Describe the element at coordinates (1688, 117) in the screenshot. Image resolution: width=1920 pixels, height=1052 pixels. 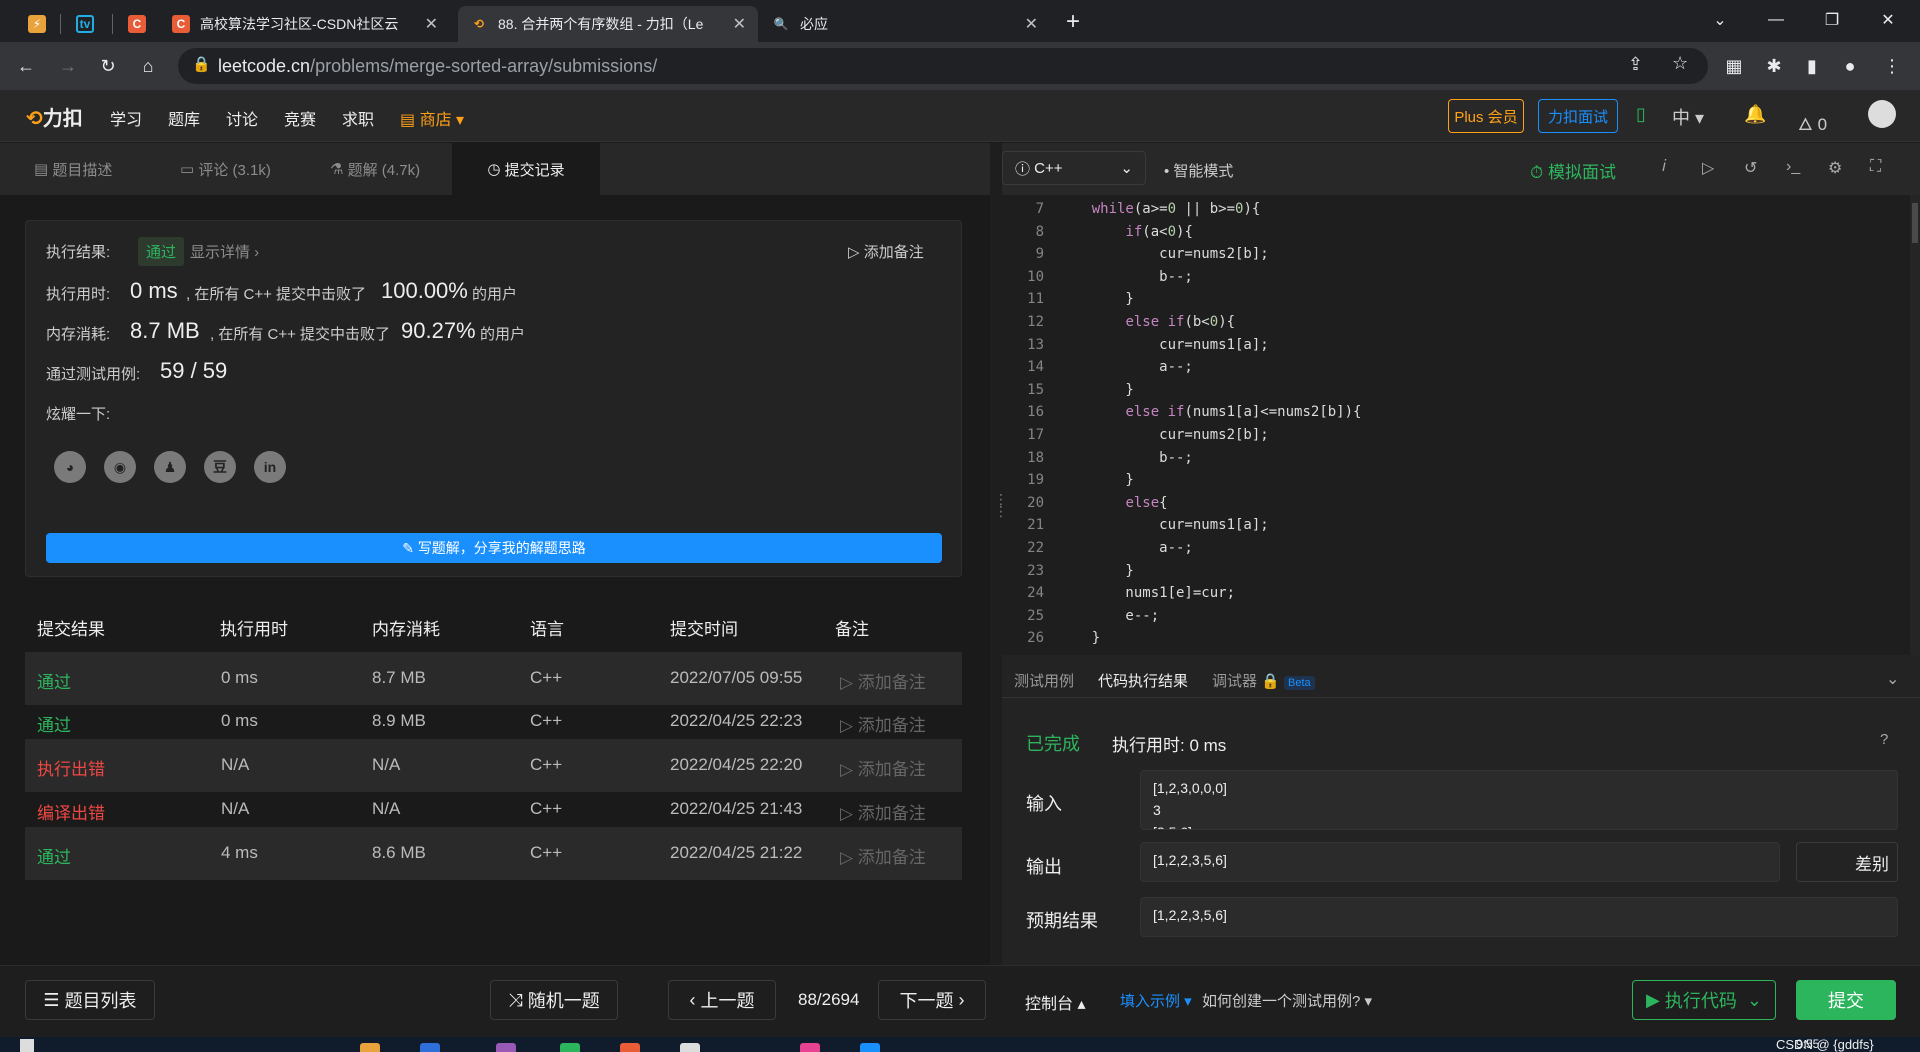
I see `language-switch: 中 ▾` at that location.